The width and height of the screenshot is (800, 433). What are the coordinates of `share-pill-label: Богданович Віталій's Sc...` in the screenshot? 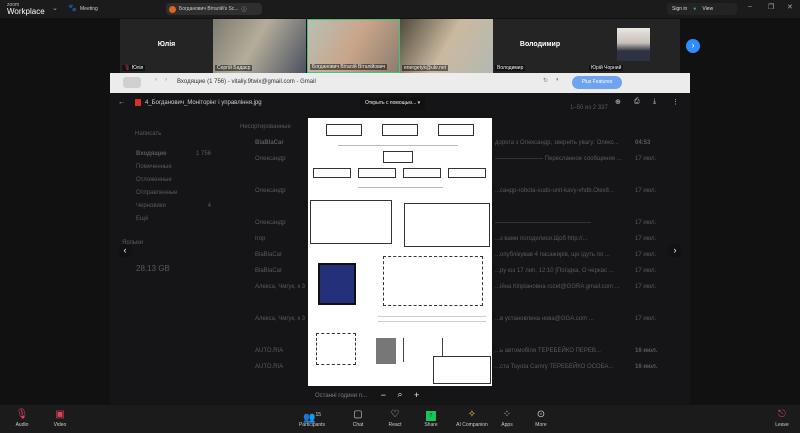 It's located at (209, 9).